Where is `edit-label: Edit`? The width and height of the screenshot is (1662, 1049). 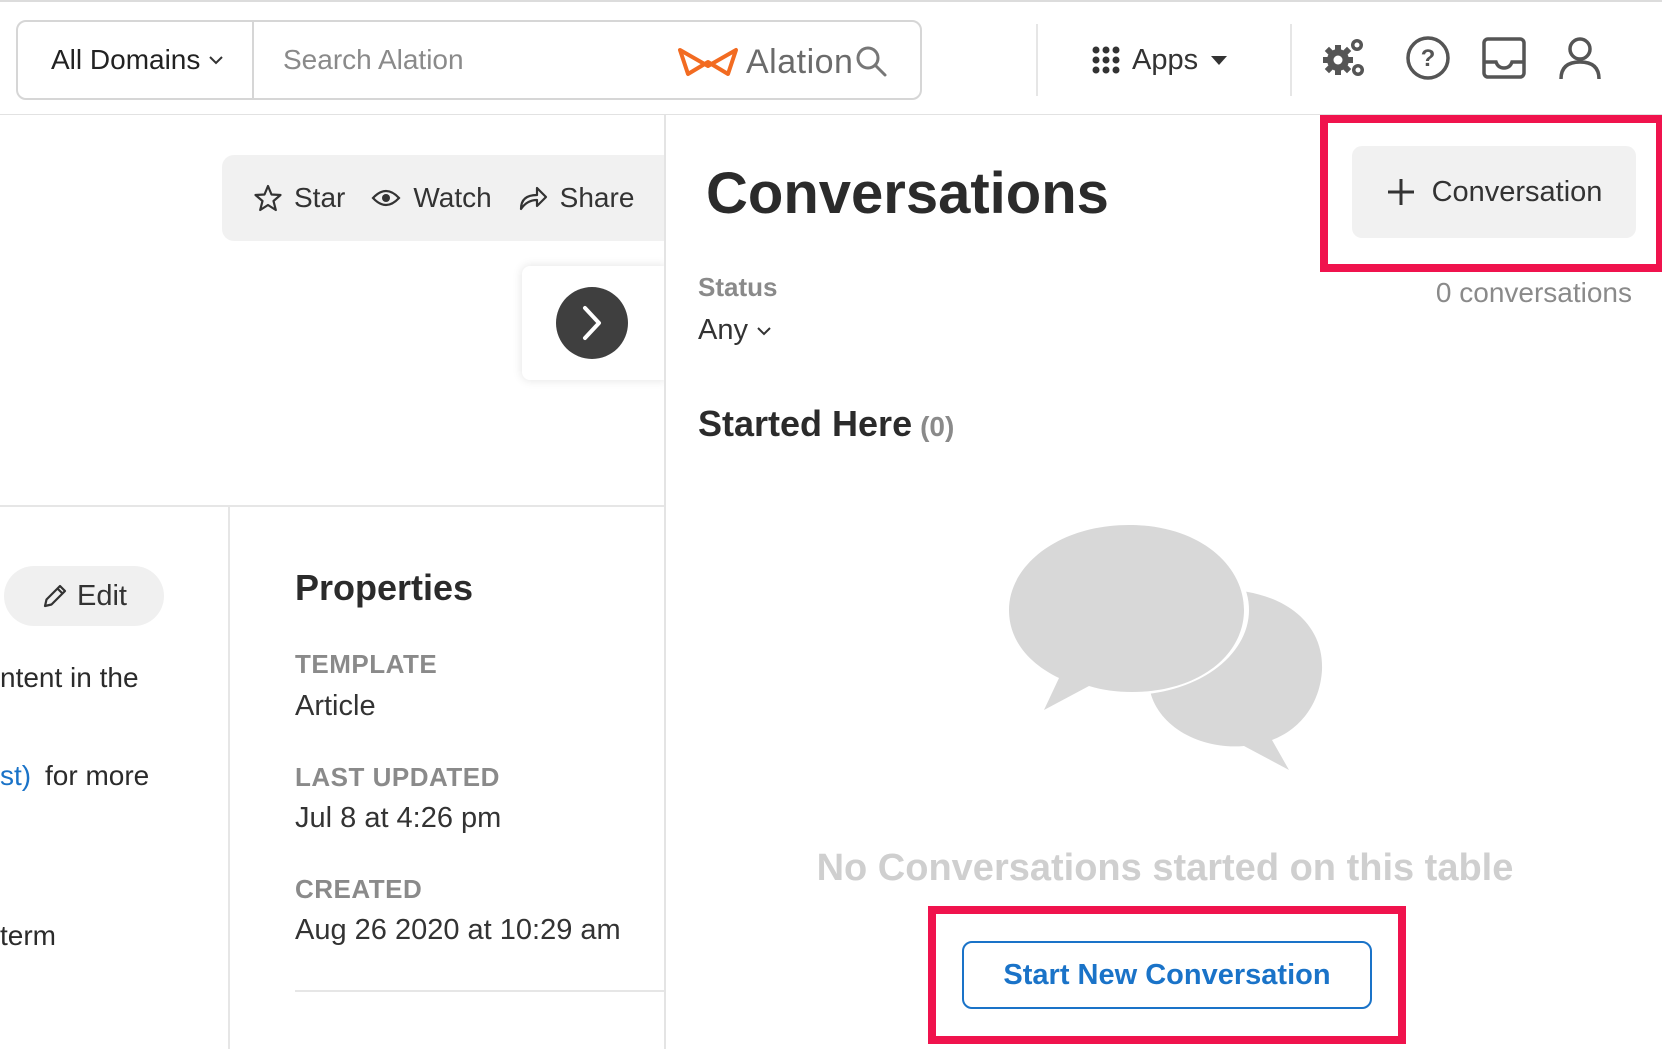
edit-label: Edit is located at coordinates (102, 595).